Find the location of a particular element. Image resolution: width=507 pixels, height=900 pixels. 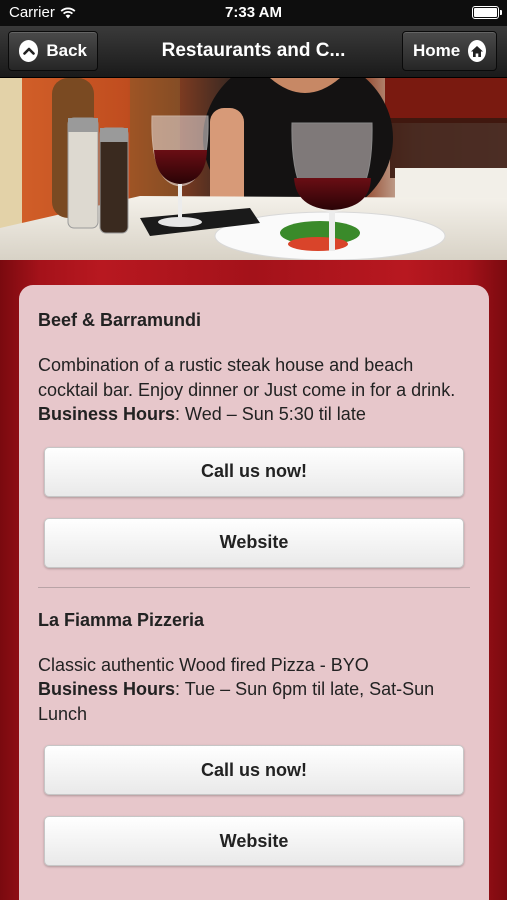

navigation-bar: Back Restaurants and C... Home is located at coordinates (253, 52).